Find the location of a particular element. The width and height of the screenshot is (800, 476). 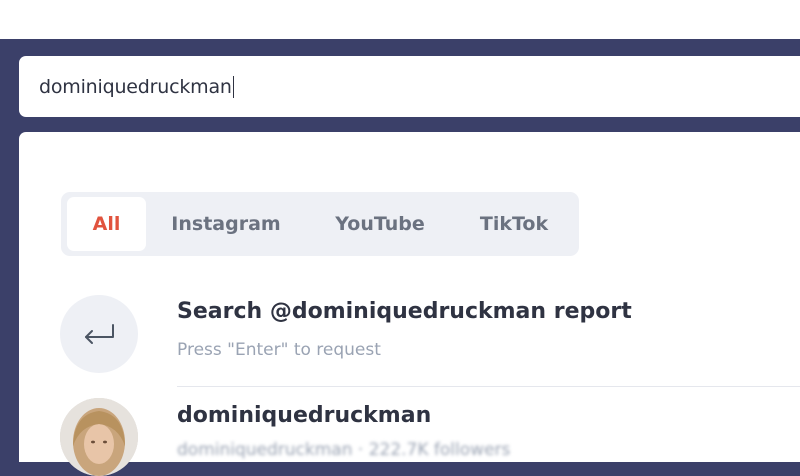

avatar-image is located at coordinates (99, 437).